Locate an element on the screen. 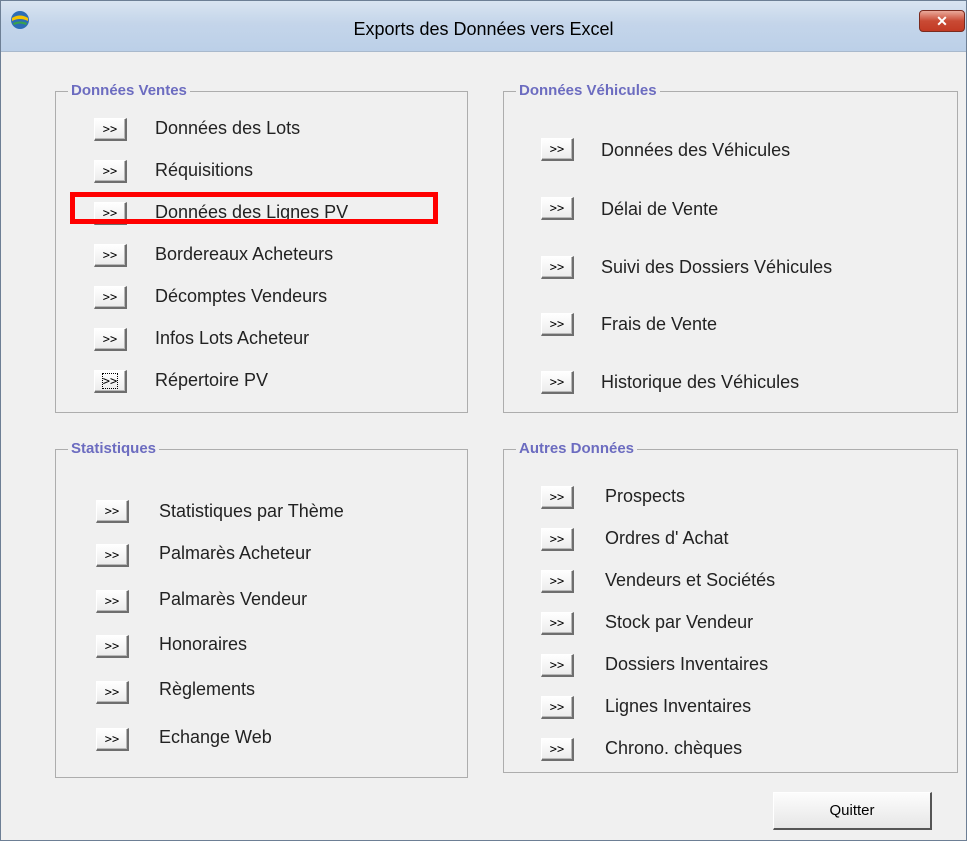  close-button: ✕ is located at coordinates (942, 21).